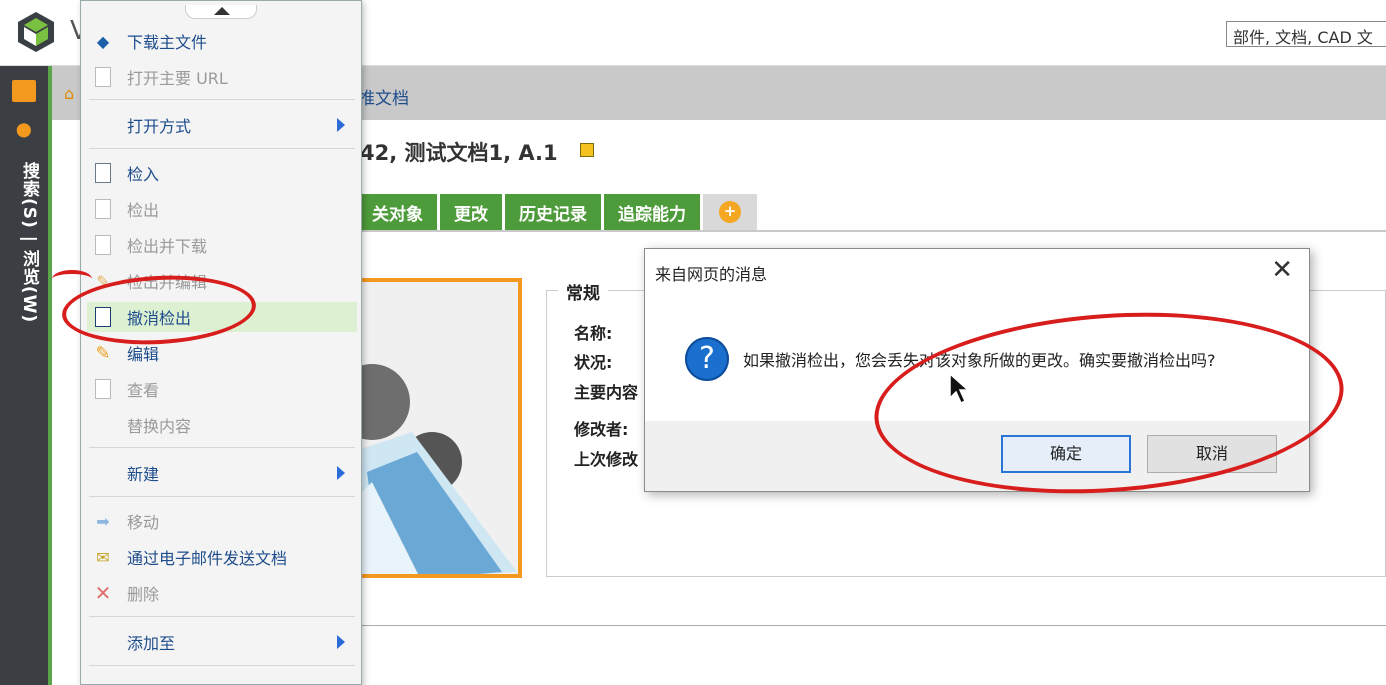 This screenshot has height=685, width=1386. I want to click on info-tabs: 关对象 更改 历史记录 追踪能力 +, so click(557, 212).